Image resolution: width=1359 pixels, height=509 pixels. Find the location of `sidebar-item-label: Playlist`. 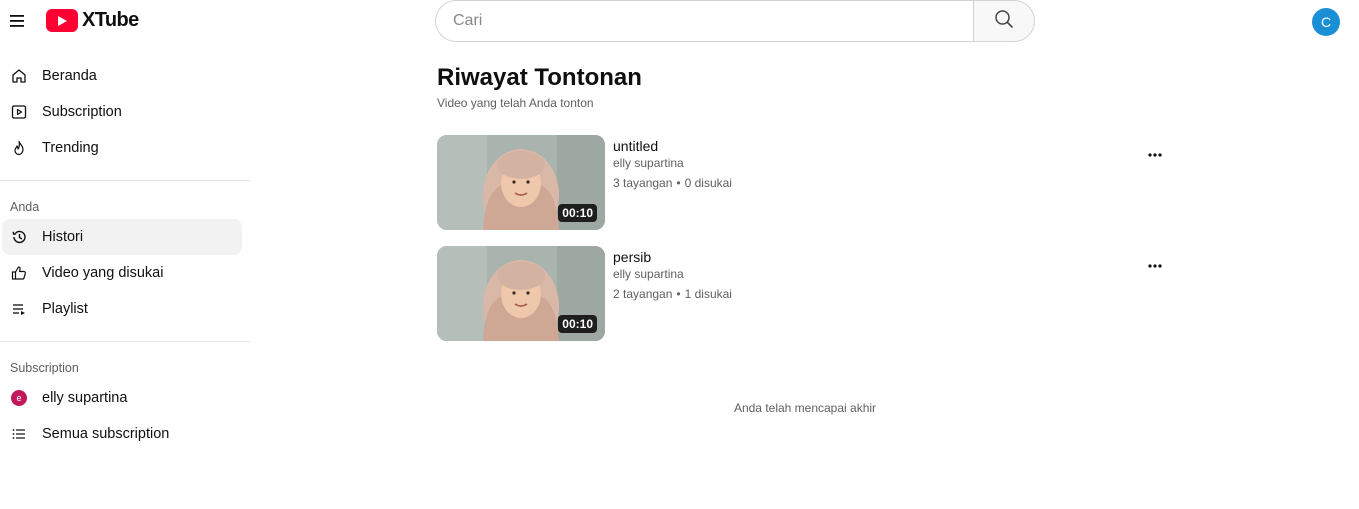

sidebar-item-label: Playlist is located at coordinates (65, 309).